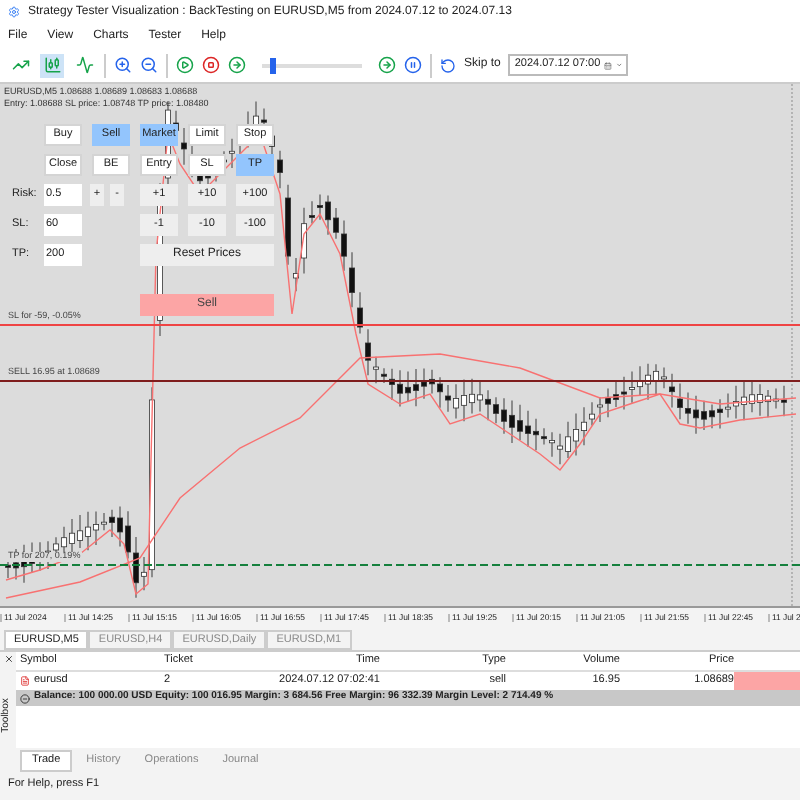 The width and height of the screenshot is (800, 800). I want to click on slider-thumb, so click(272, 65).